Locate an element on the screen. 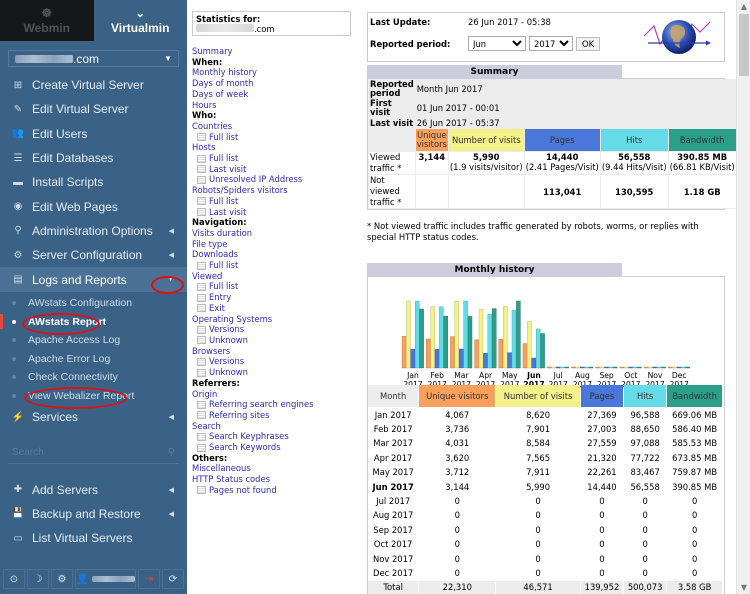 The width and height of the screenshot is (750, 594). scrollbar-thumb is located at coordinates (744, 45).